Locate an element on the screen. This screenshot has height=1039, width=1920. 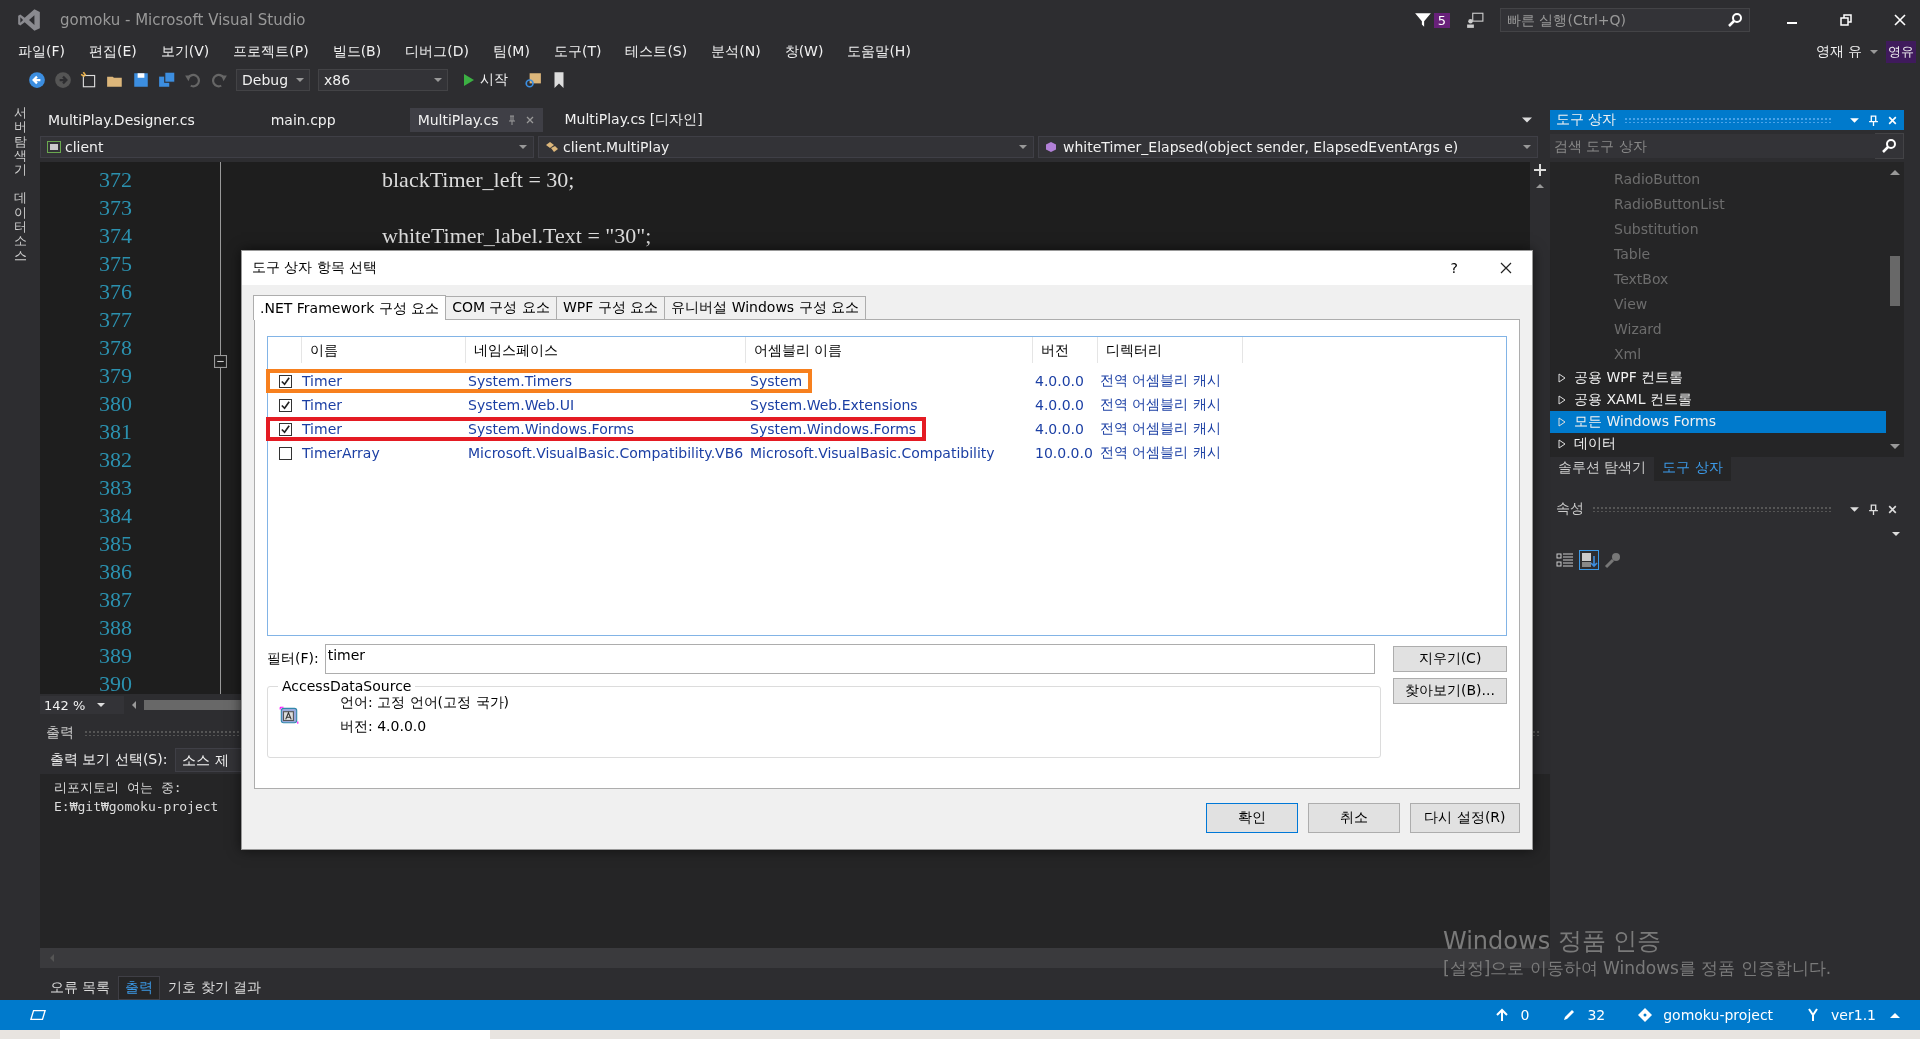
document-tab: main.cpp is located at coordinates (303, 120).